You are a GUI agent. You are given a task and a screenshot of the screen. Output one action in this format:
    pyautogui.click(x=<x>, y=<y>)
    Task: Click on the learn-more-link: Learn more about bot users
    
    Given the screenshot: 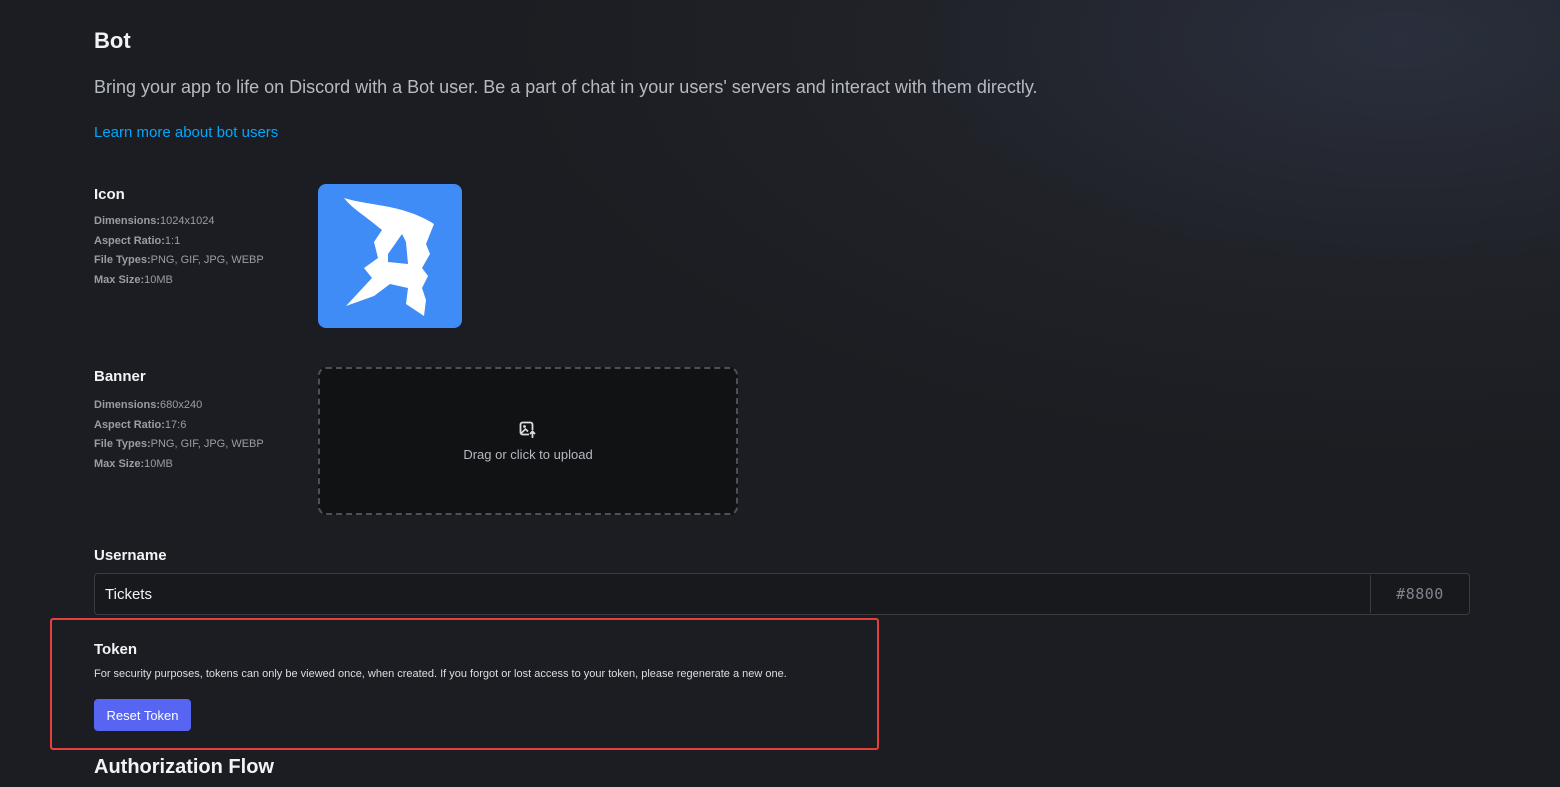 What is the action you would take?
    pyautogui.click(x=186, y=132)
    